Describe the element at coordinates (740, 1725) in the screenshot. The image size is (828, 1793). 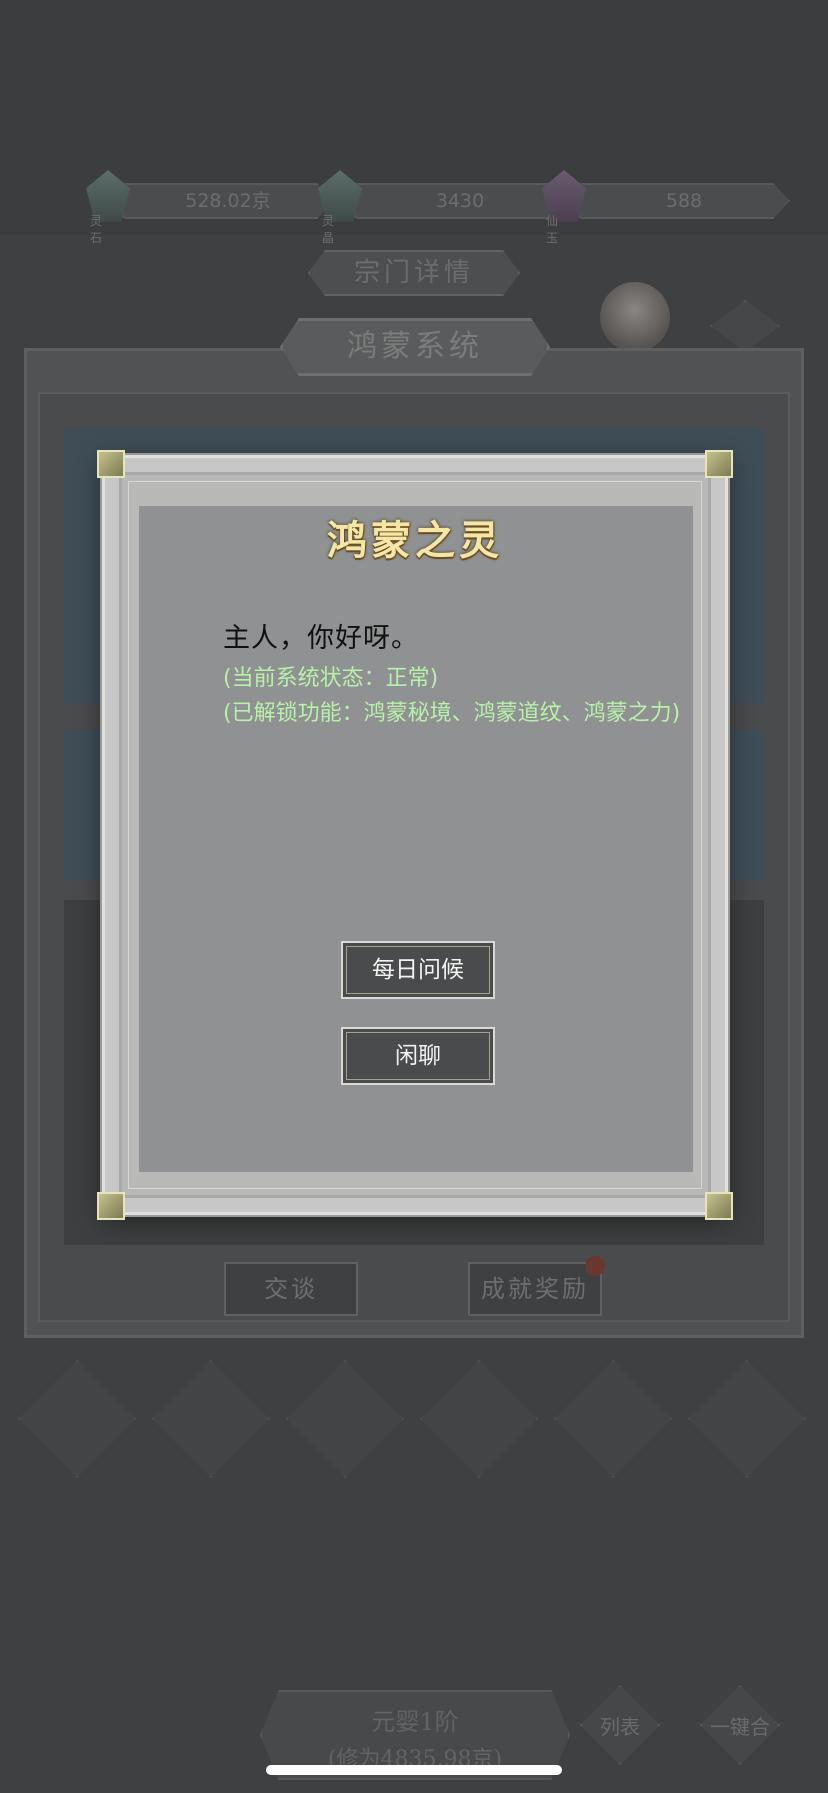
I see `merge-all-button: 一键合成` at that location.